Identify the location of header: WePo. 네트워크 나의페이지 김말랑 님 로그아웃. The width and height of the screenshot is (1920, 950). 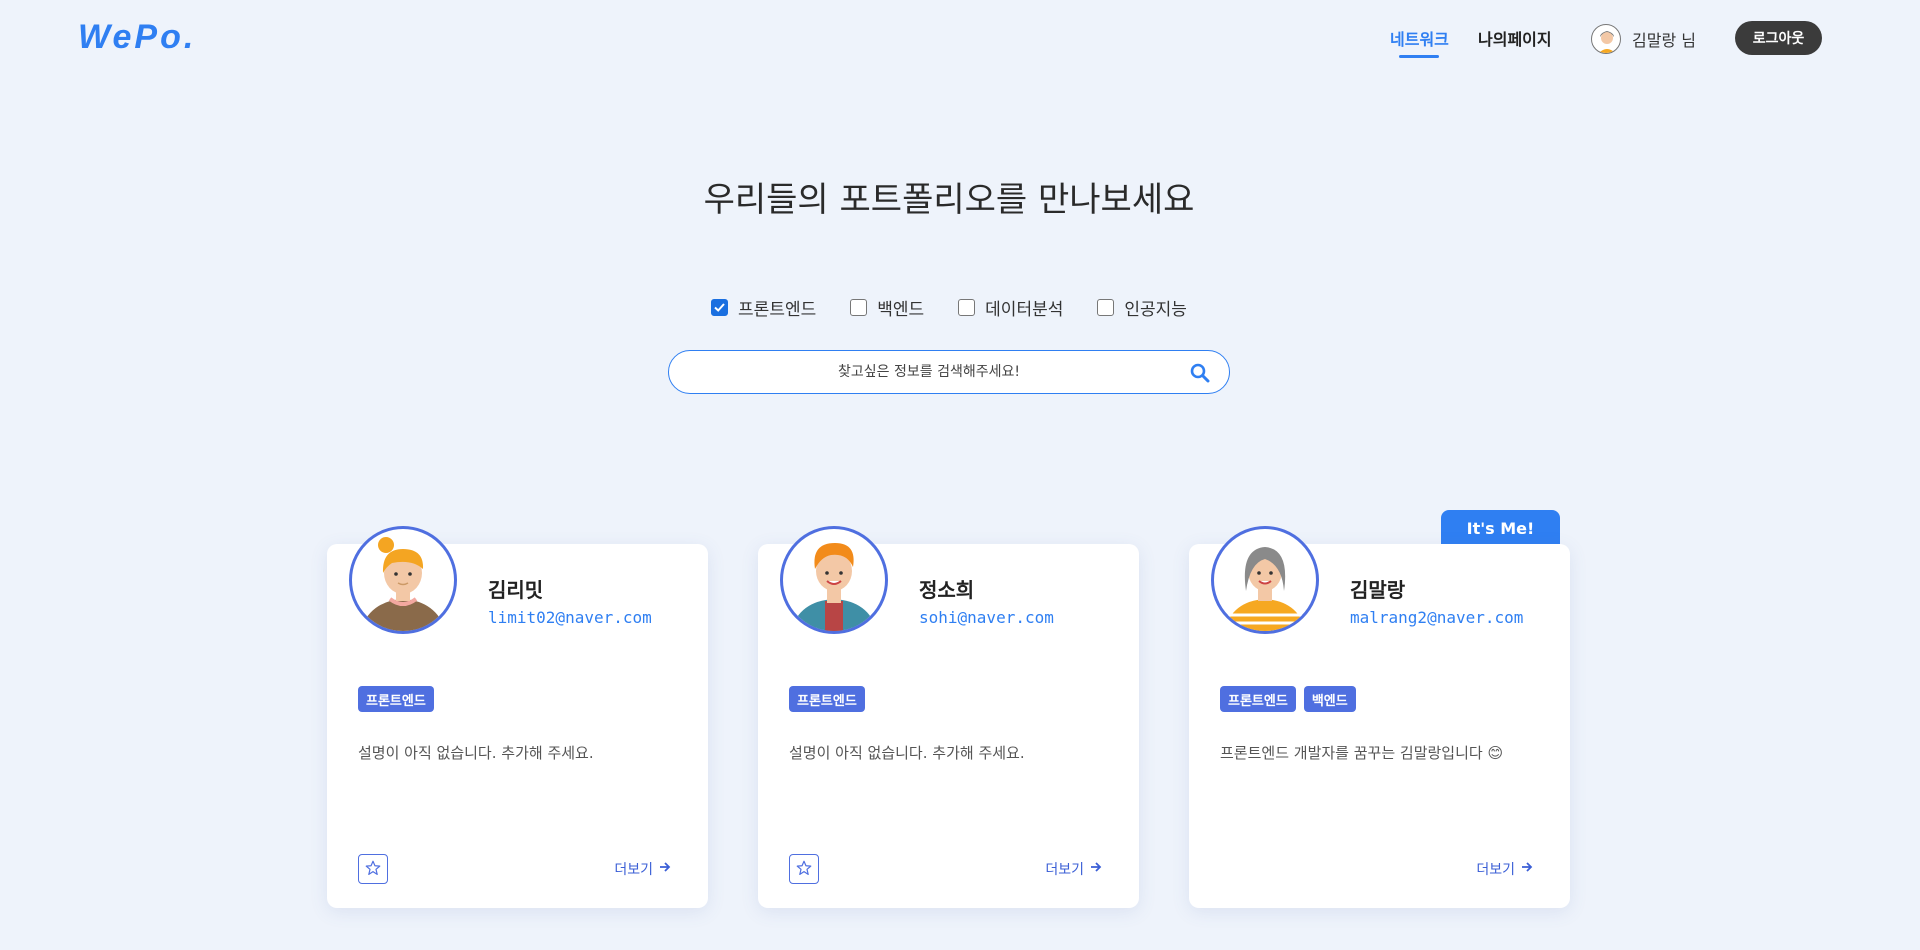
(960, 40).